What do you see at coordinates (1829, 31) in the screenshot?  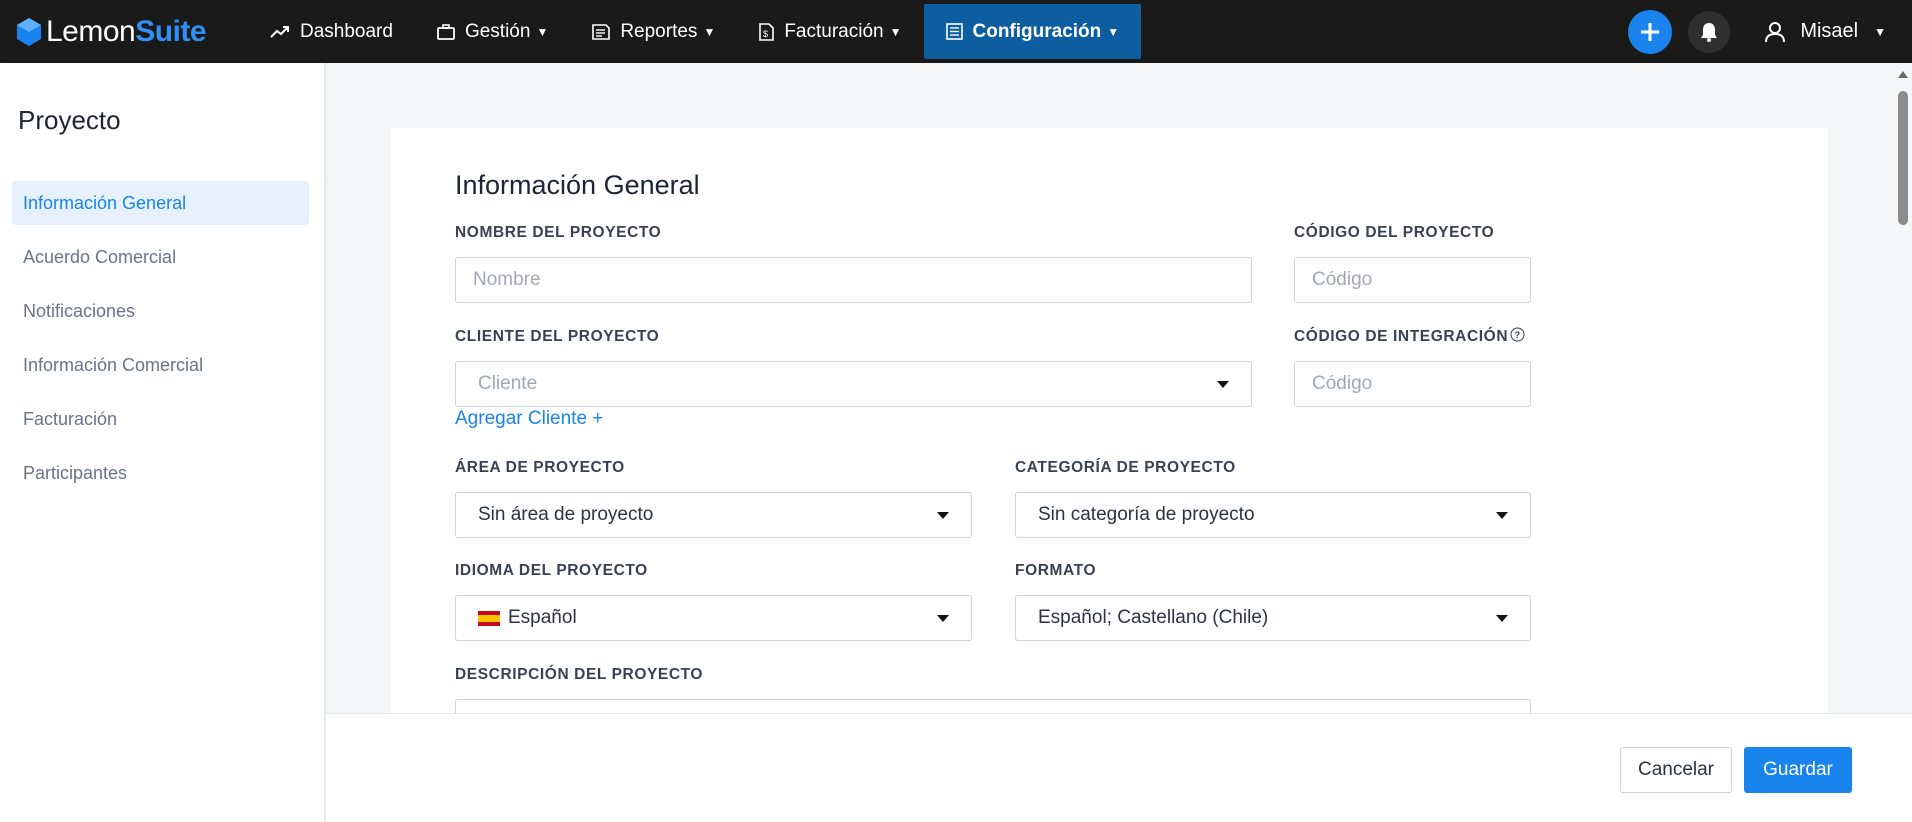 I see `user-name: Misael` at bounding box center [1829, 31].